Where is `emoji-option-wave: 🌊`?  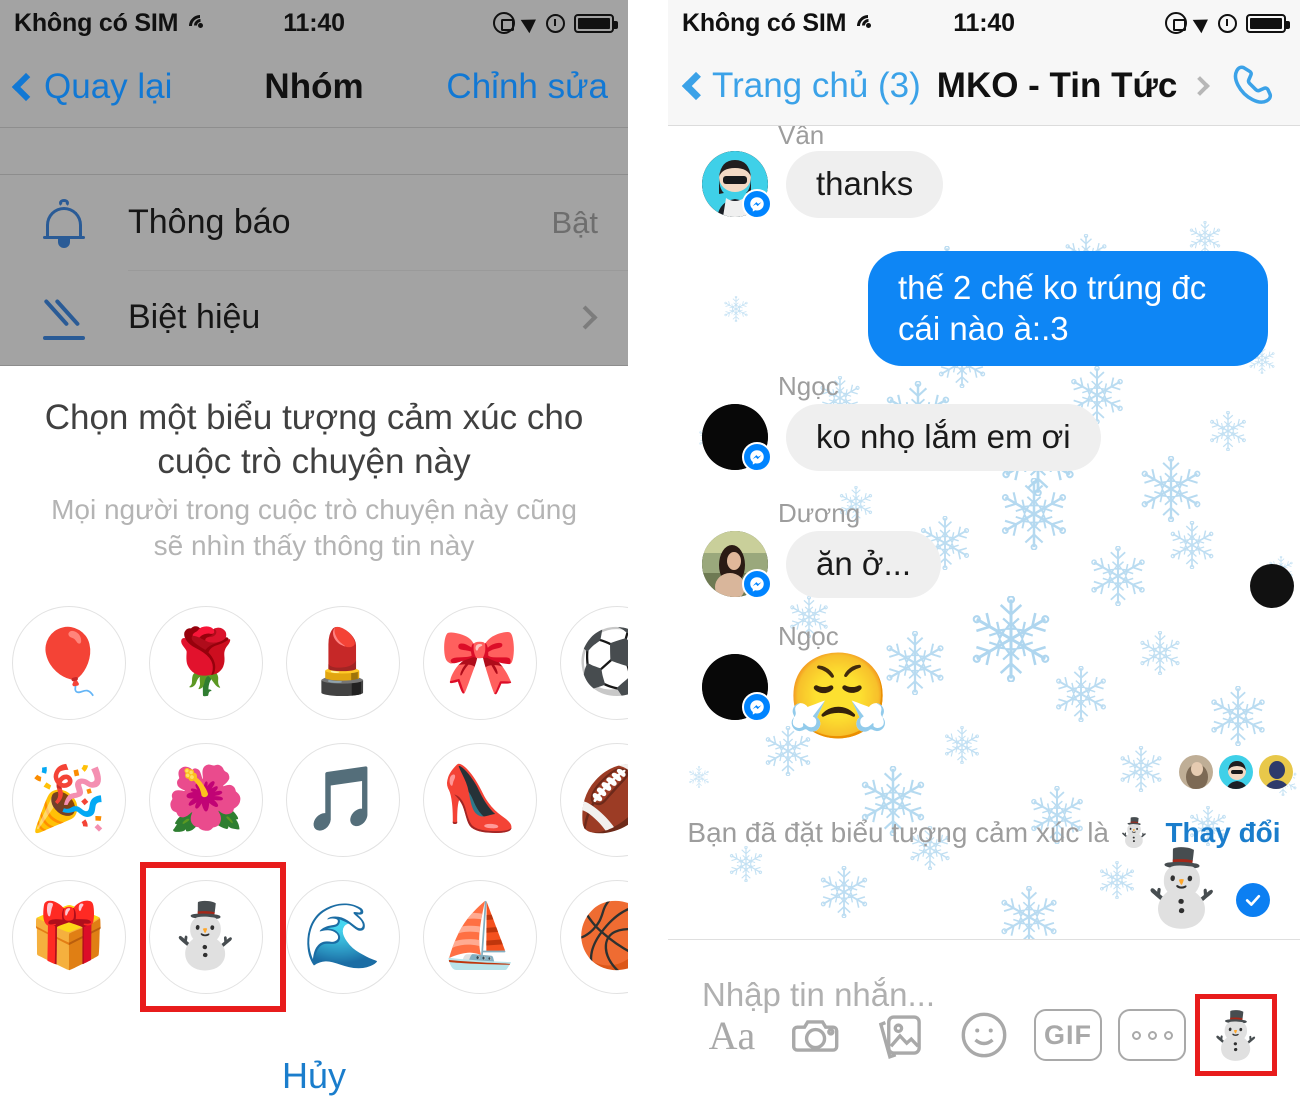
emoji-option-wave: 🌊 is located at coordinates (342, 936).